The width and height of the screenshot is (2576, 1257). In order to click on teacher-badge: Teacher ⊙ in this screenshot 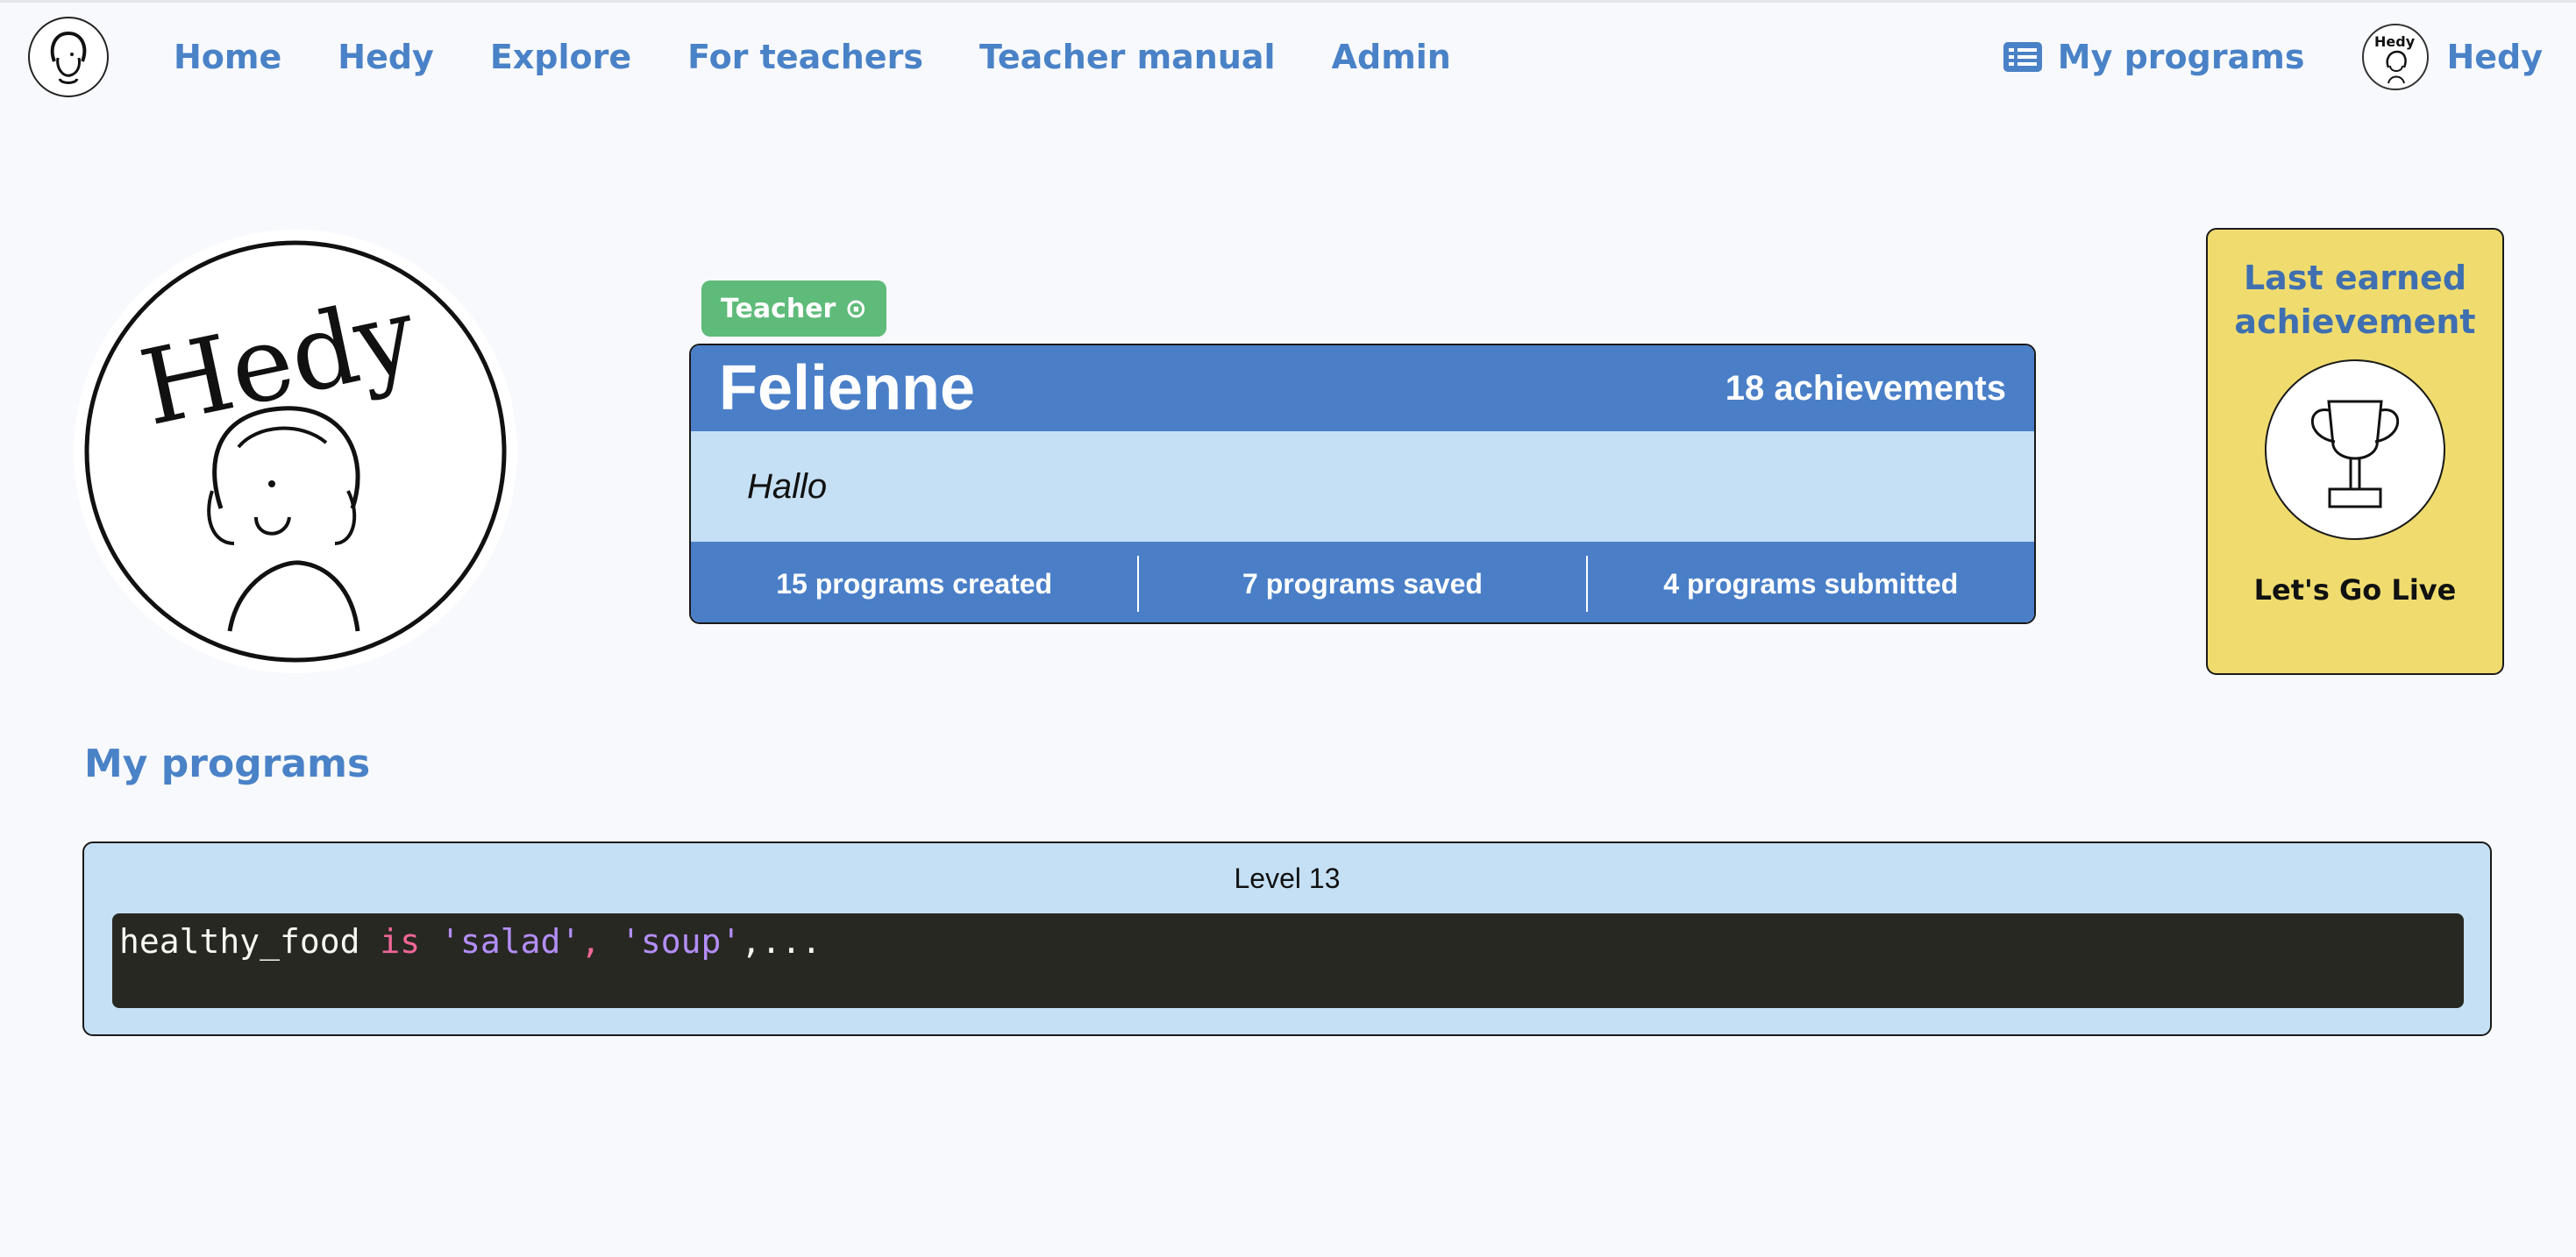, I will do `click(793, 309)`.